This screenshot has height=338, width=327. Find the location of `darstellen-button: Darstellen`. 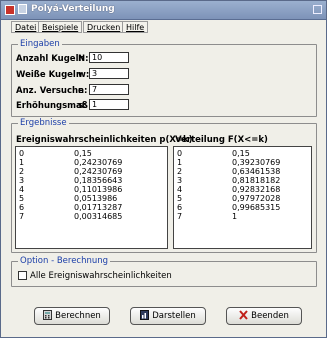

darstellen-button: Darstellen is located at coordinates (168, 316).